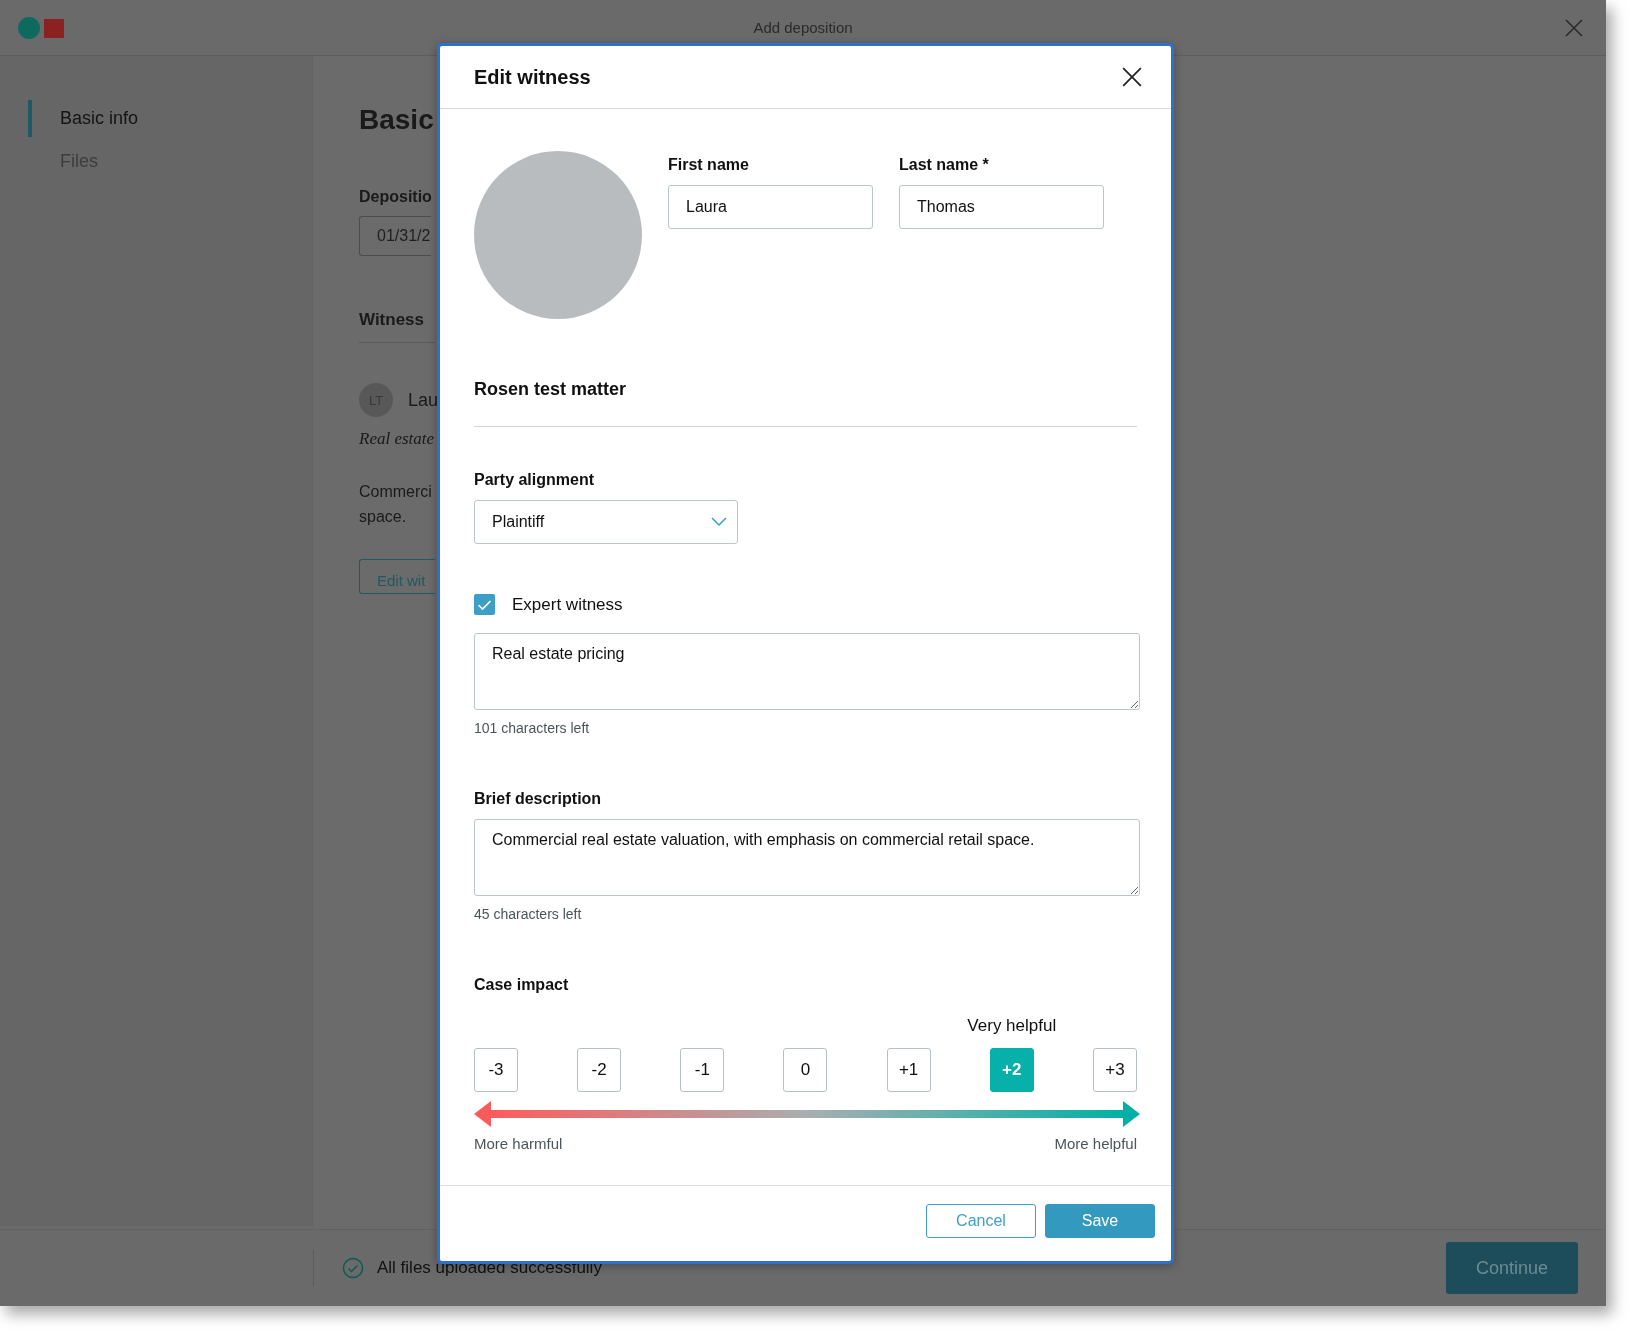  Describe the element at coordinates (538, 799) in the screenshot. I see `field-label: Brief description` at that location.